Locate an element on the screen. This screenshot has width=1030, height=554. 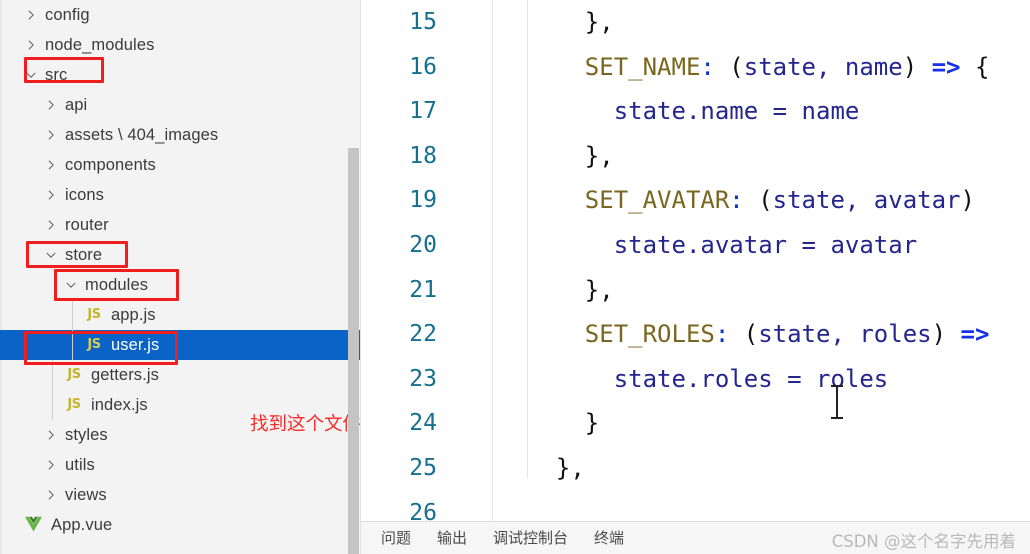
tree-item-label: icons is located at coordinates (85, 195).